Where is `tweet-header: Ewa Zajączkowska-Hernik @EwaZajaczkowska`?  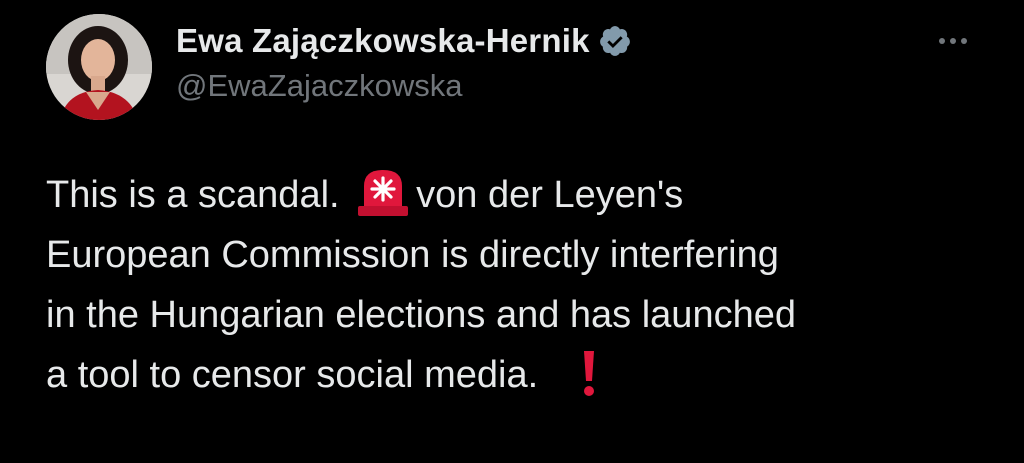
tweet-header: Ewa Zajączkowska-Hernik @EwaZajaczkowska is located at coordinates (404, 61).